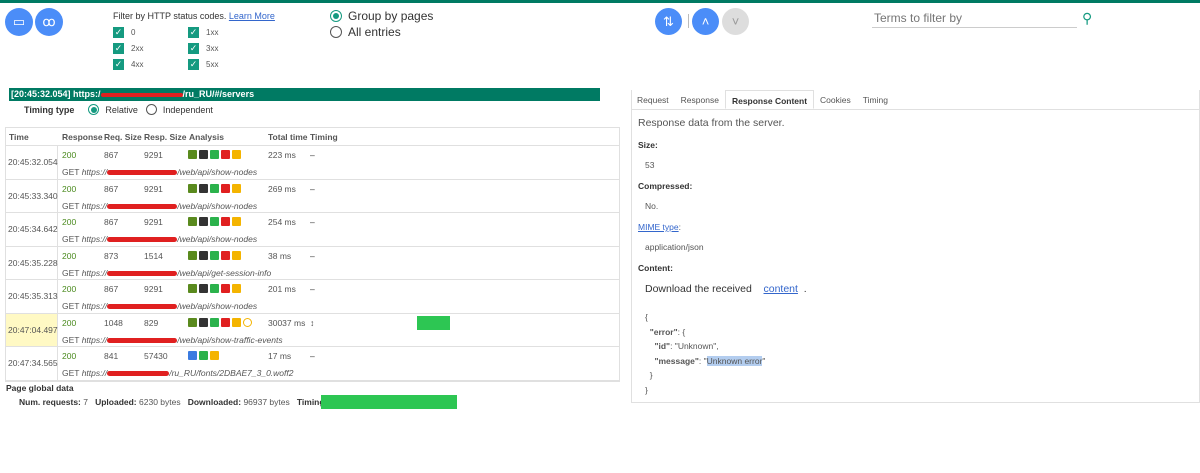 The height and width of the screenshot is (473, 1200). I want to click on filter-3xx-checkbox: ✓ 3xx, so click(203, 48).